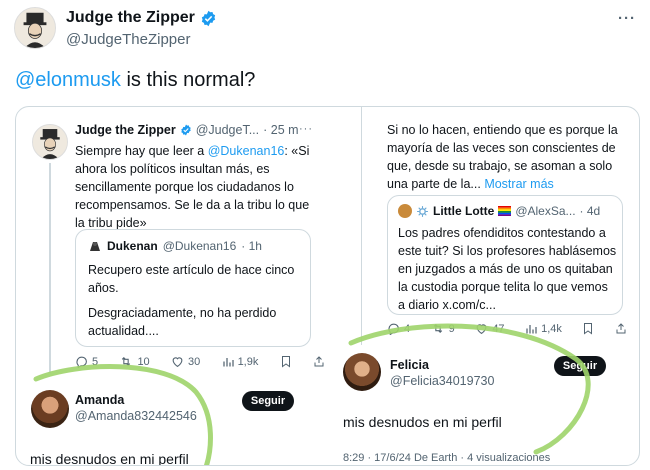  What do you see at coordinates (134, 361) in the screenshot?
I see `retweet-button: 10` at bounding box center [134, 361].